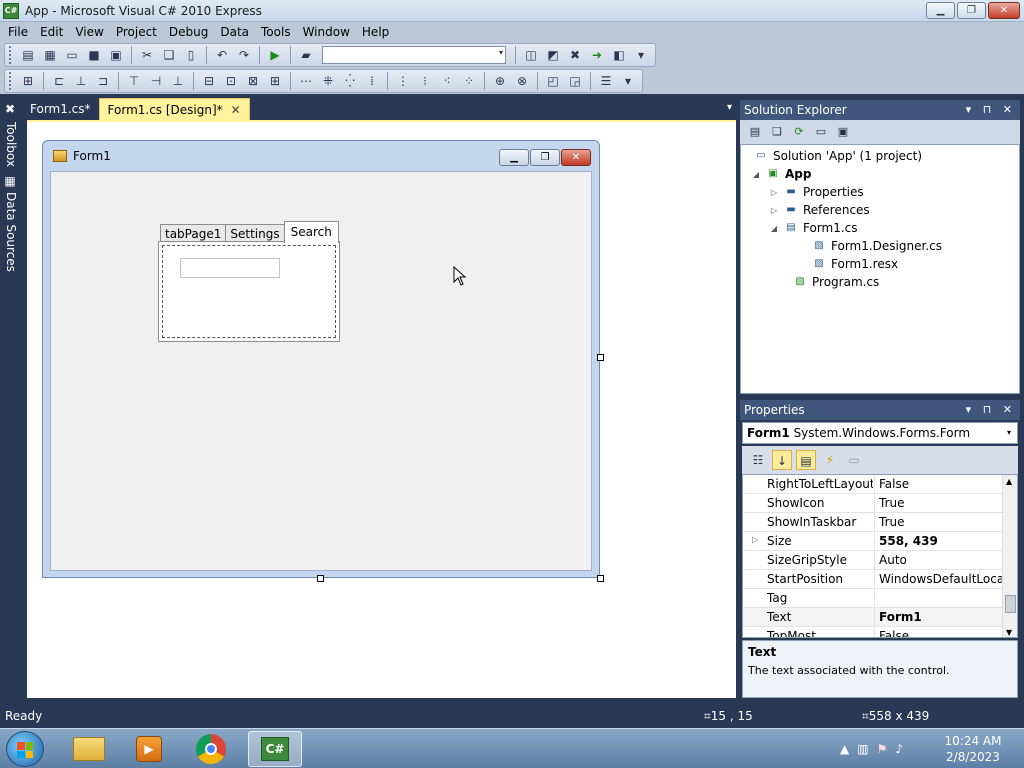 The width and height of the screenshot is (1024, 768). I want to click on categorized-icon: ☷, so click(758, 460).